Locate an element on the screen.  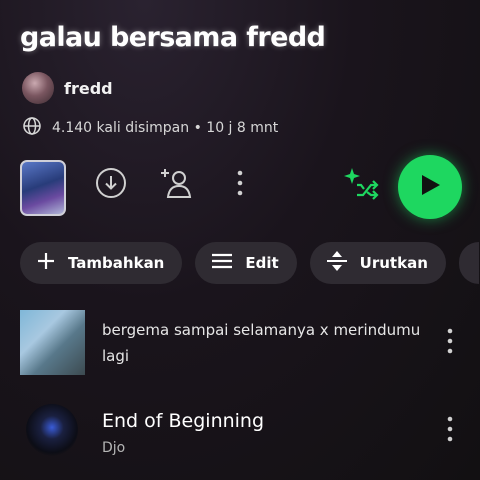
edit-chip: Edit is located at coordinates (246, 263).